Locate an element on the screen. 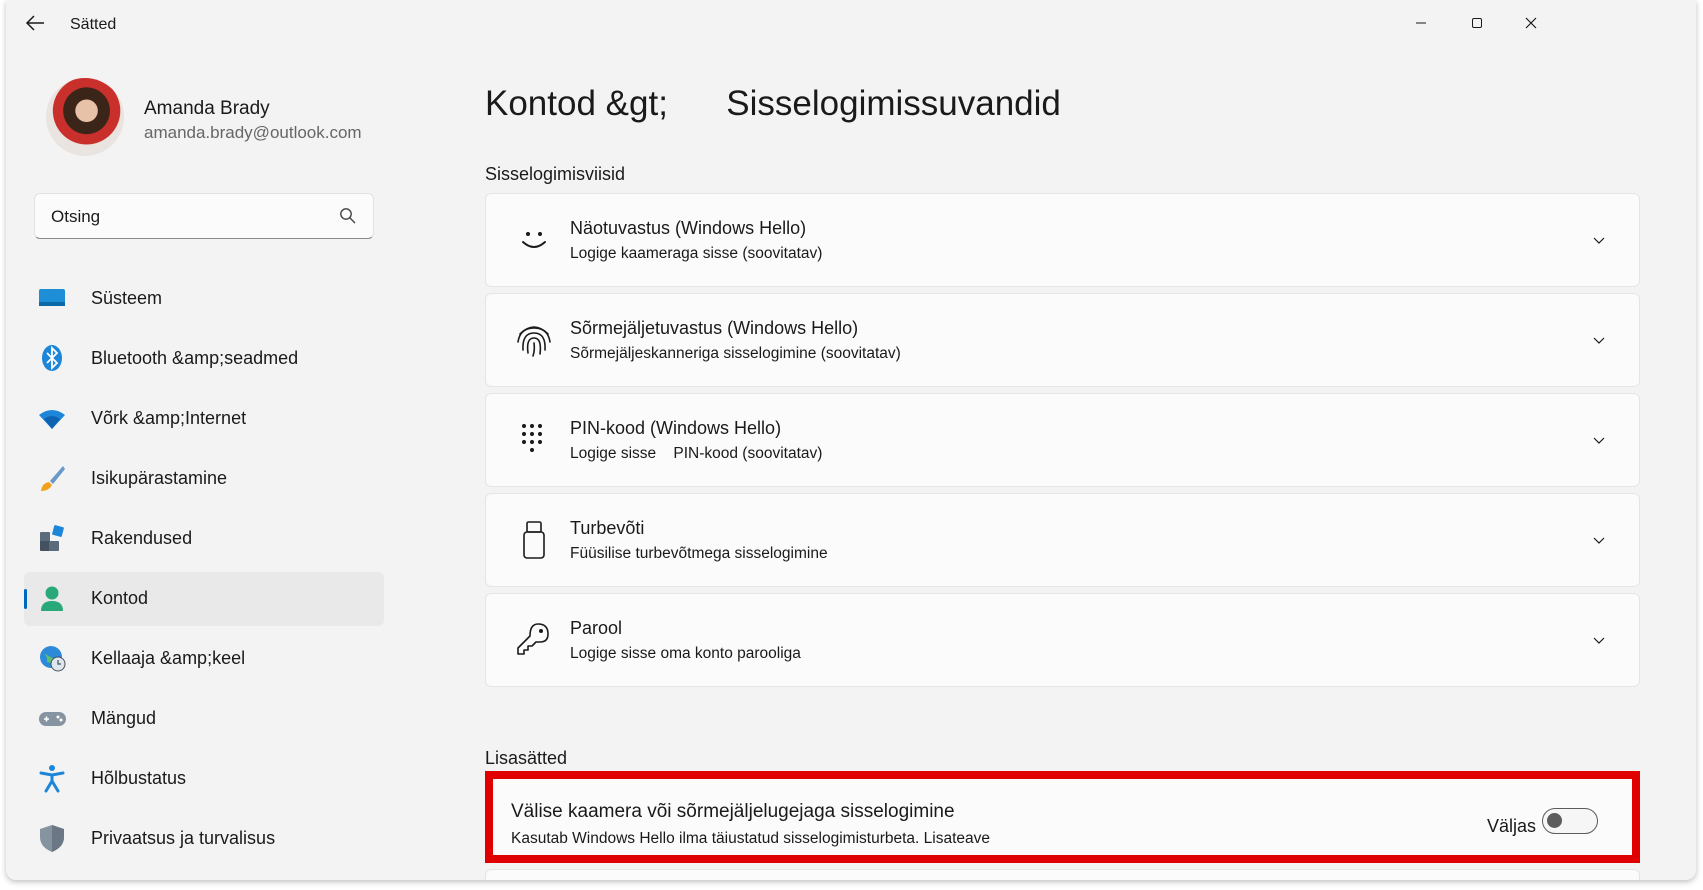  avatar is located at coordinates (85, 117).